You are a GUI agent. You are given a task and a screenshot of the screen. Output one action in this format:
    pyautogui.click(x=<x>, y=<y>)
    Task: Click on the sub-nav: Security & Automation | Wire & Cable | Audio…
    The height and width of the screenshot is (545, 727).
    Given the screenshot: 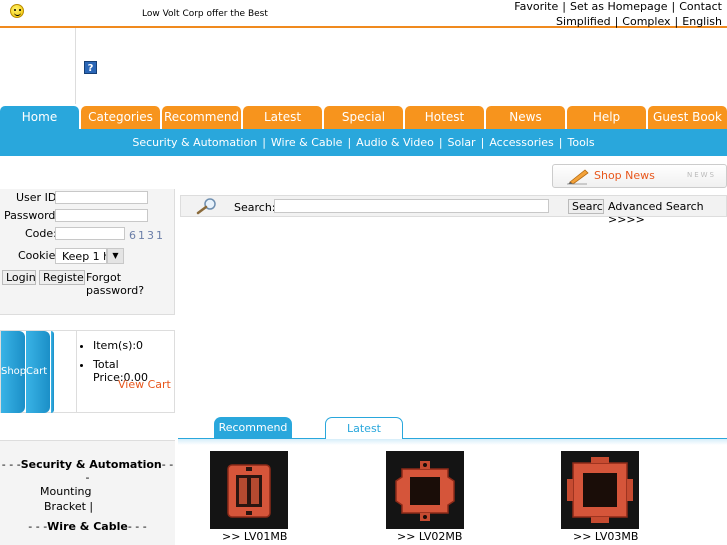 What is the action you would take?
    pyautogui.click(x=363, y=142)
    